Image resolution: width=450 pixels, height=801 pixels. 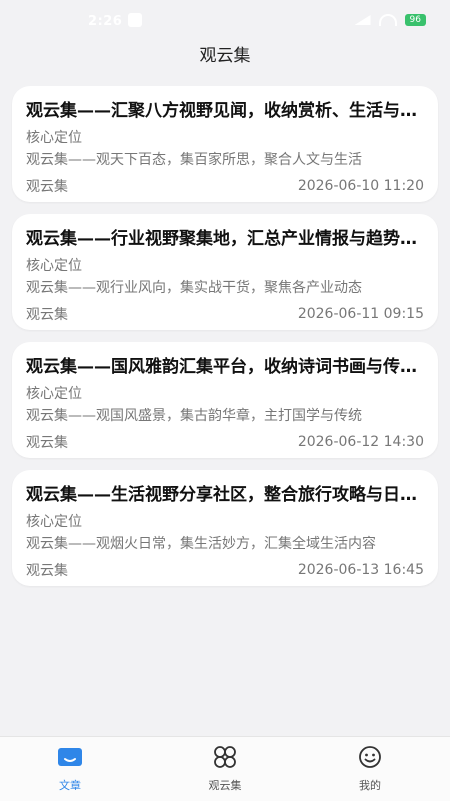 I want to click on tab-guanyunji: 观云集, so click(x=225, y=769).